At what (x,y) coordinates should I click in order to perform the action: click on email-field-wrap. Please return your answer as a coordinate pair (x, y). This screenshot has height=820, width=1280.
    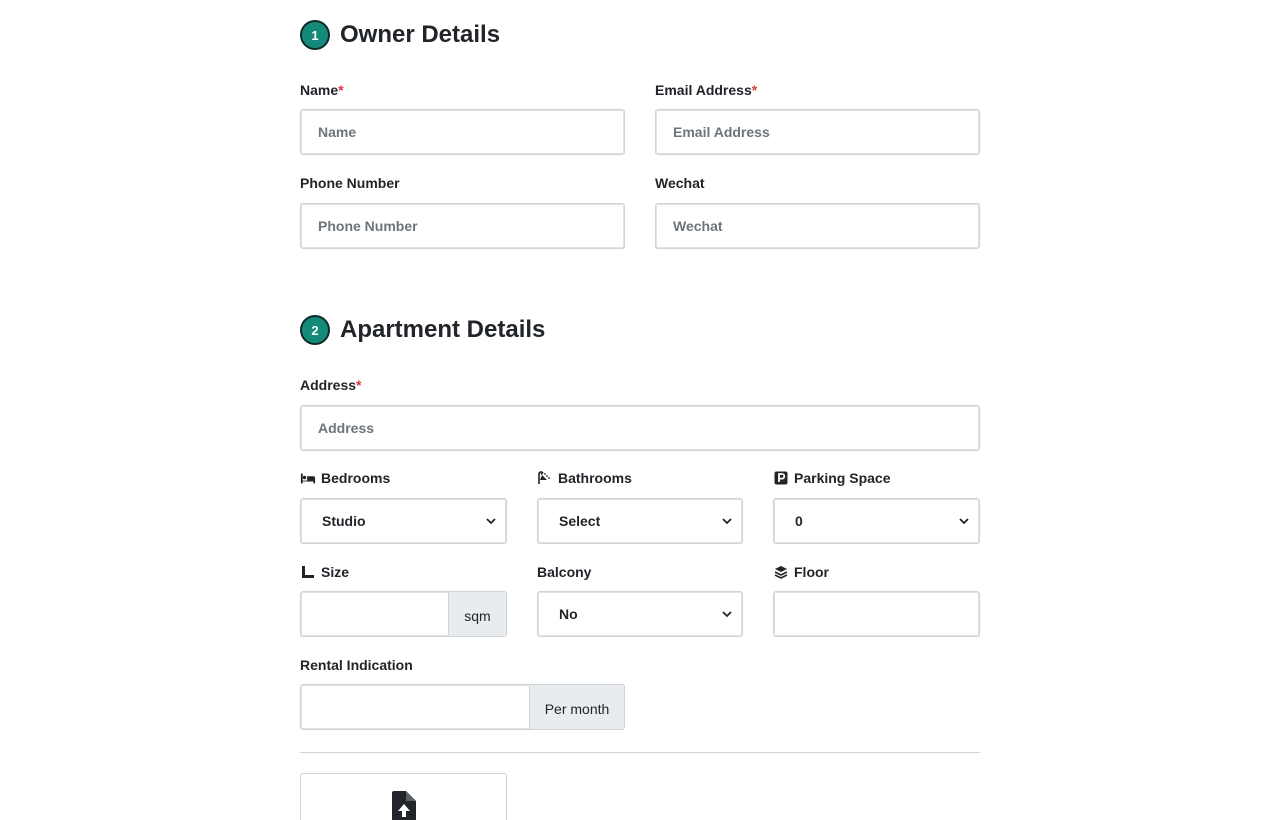
    Looking at the image, I should click on (817, 132).